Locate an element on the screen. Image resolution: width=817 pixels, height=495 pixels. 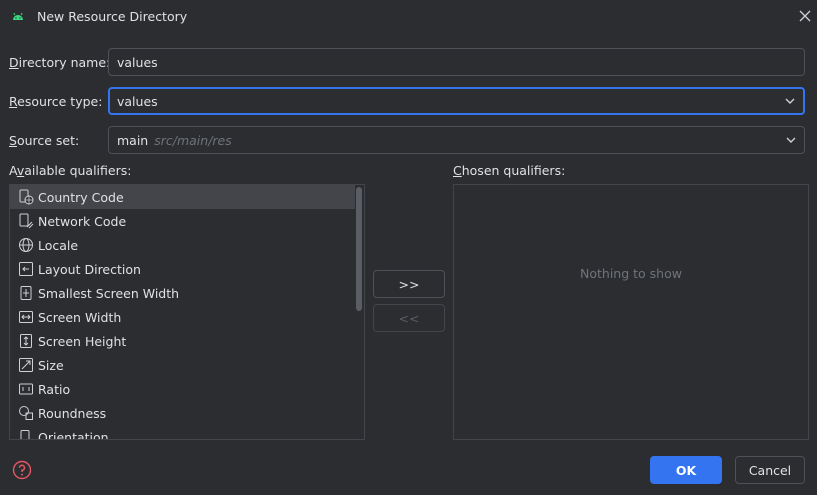
resource-type-dropdown: values is located at coordinates (456, 101).